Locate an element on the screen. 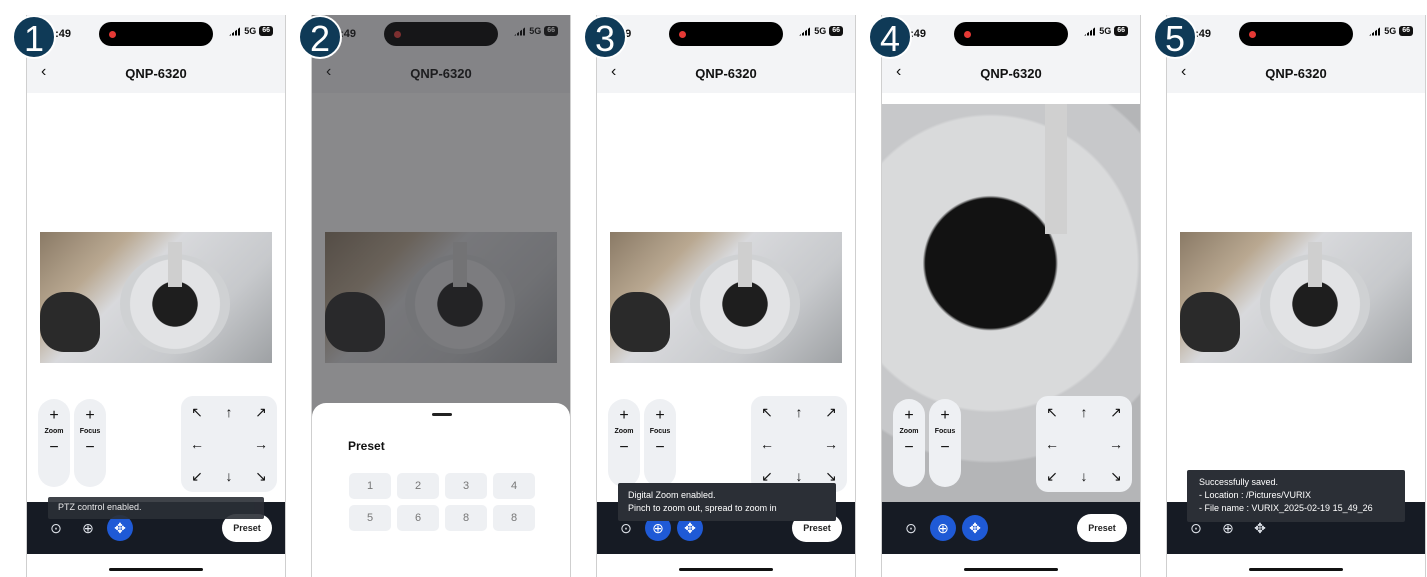 The image size is (1427, 577). preset-item: 5 is located at coordinates (370, 518).